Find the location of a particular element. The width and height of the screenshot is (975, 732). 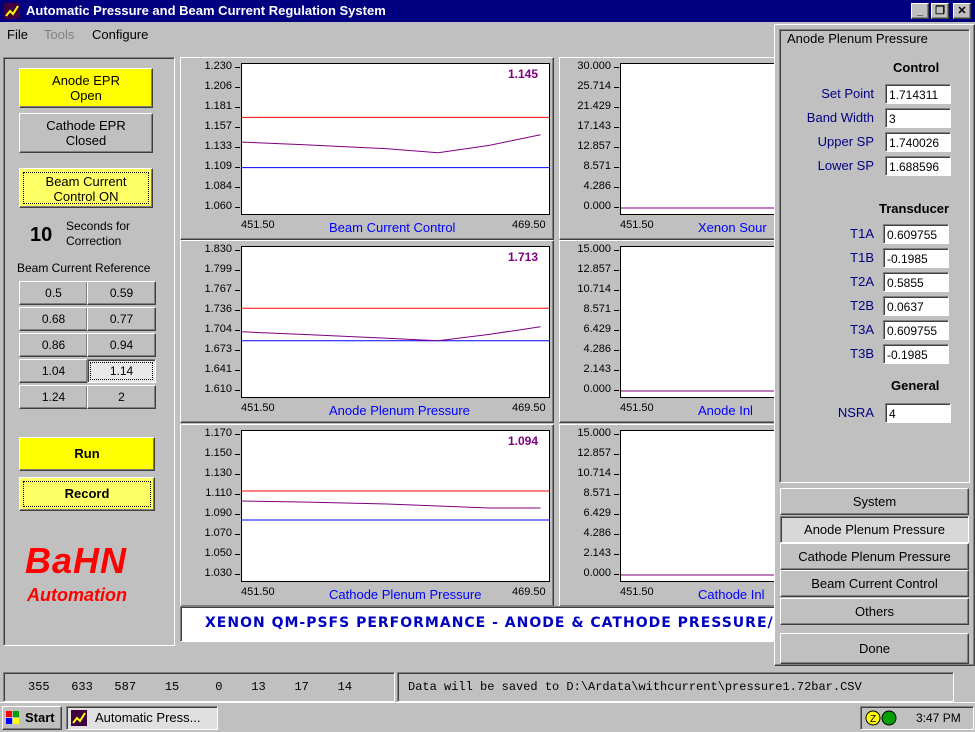

nav-beam-current-button: Beam Current Control is located at coordinates (874, 583).